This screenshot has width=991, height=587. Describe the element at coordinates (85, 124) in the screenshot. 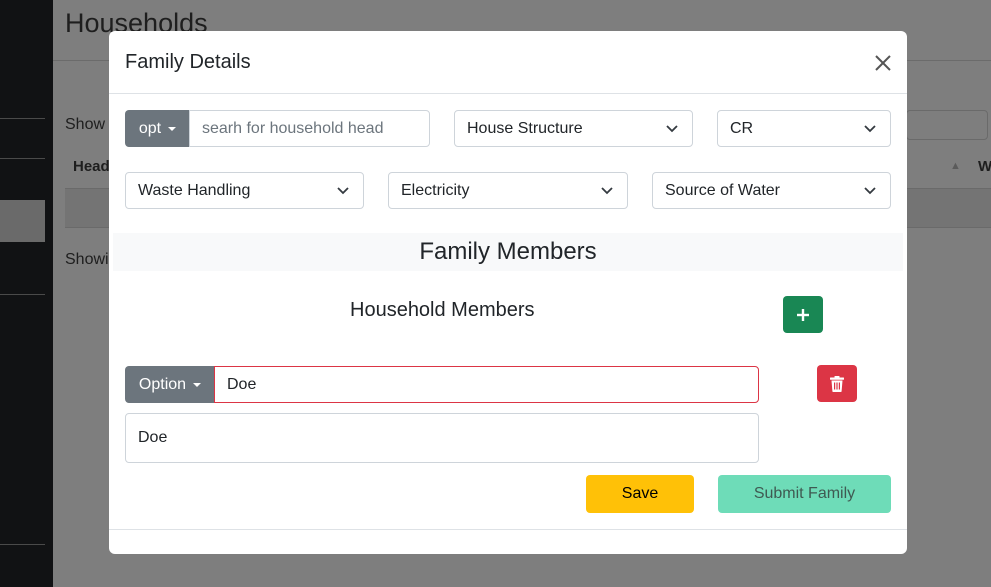

I see `show-entries-label: Show` at that location.